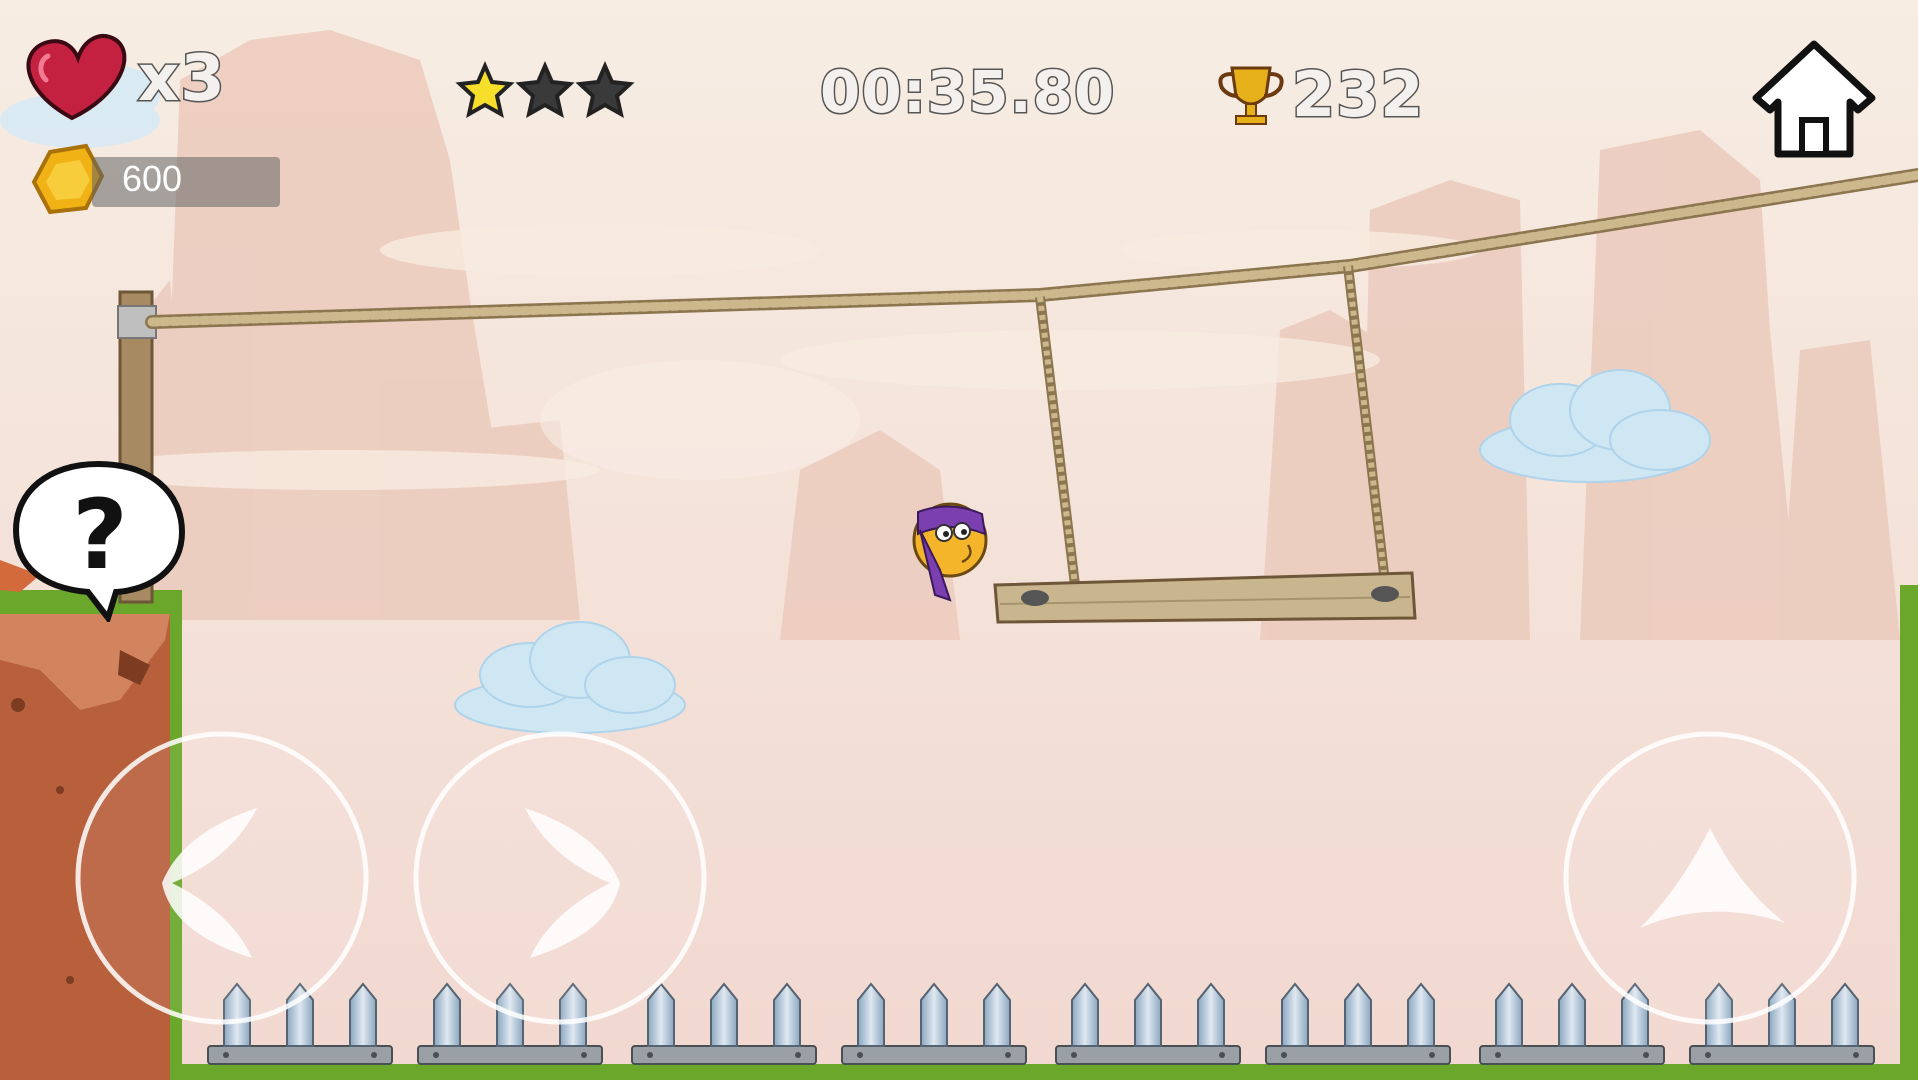  I want to click on home-icon, so click(1814, 99).